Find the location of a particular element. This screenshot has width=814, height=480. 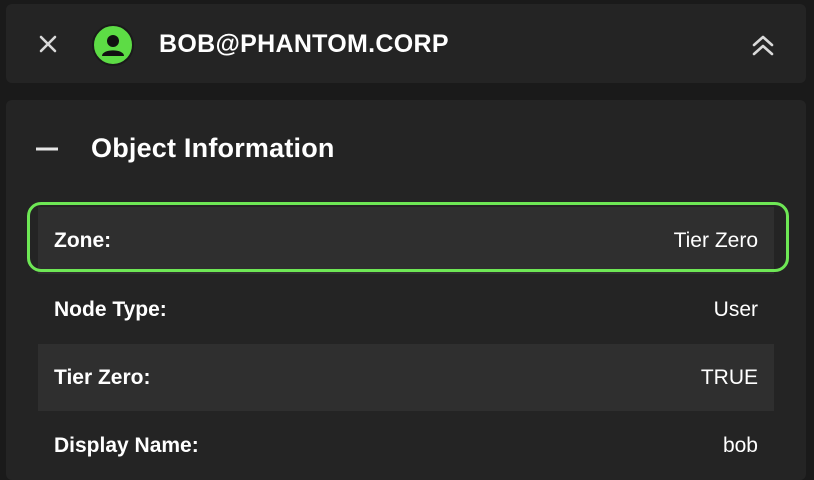

avatar is located at coordinates (113, 45).